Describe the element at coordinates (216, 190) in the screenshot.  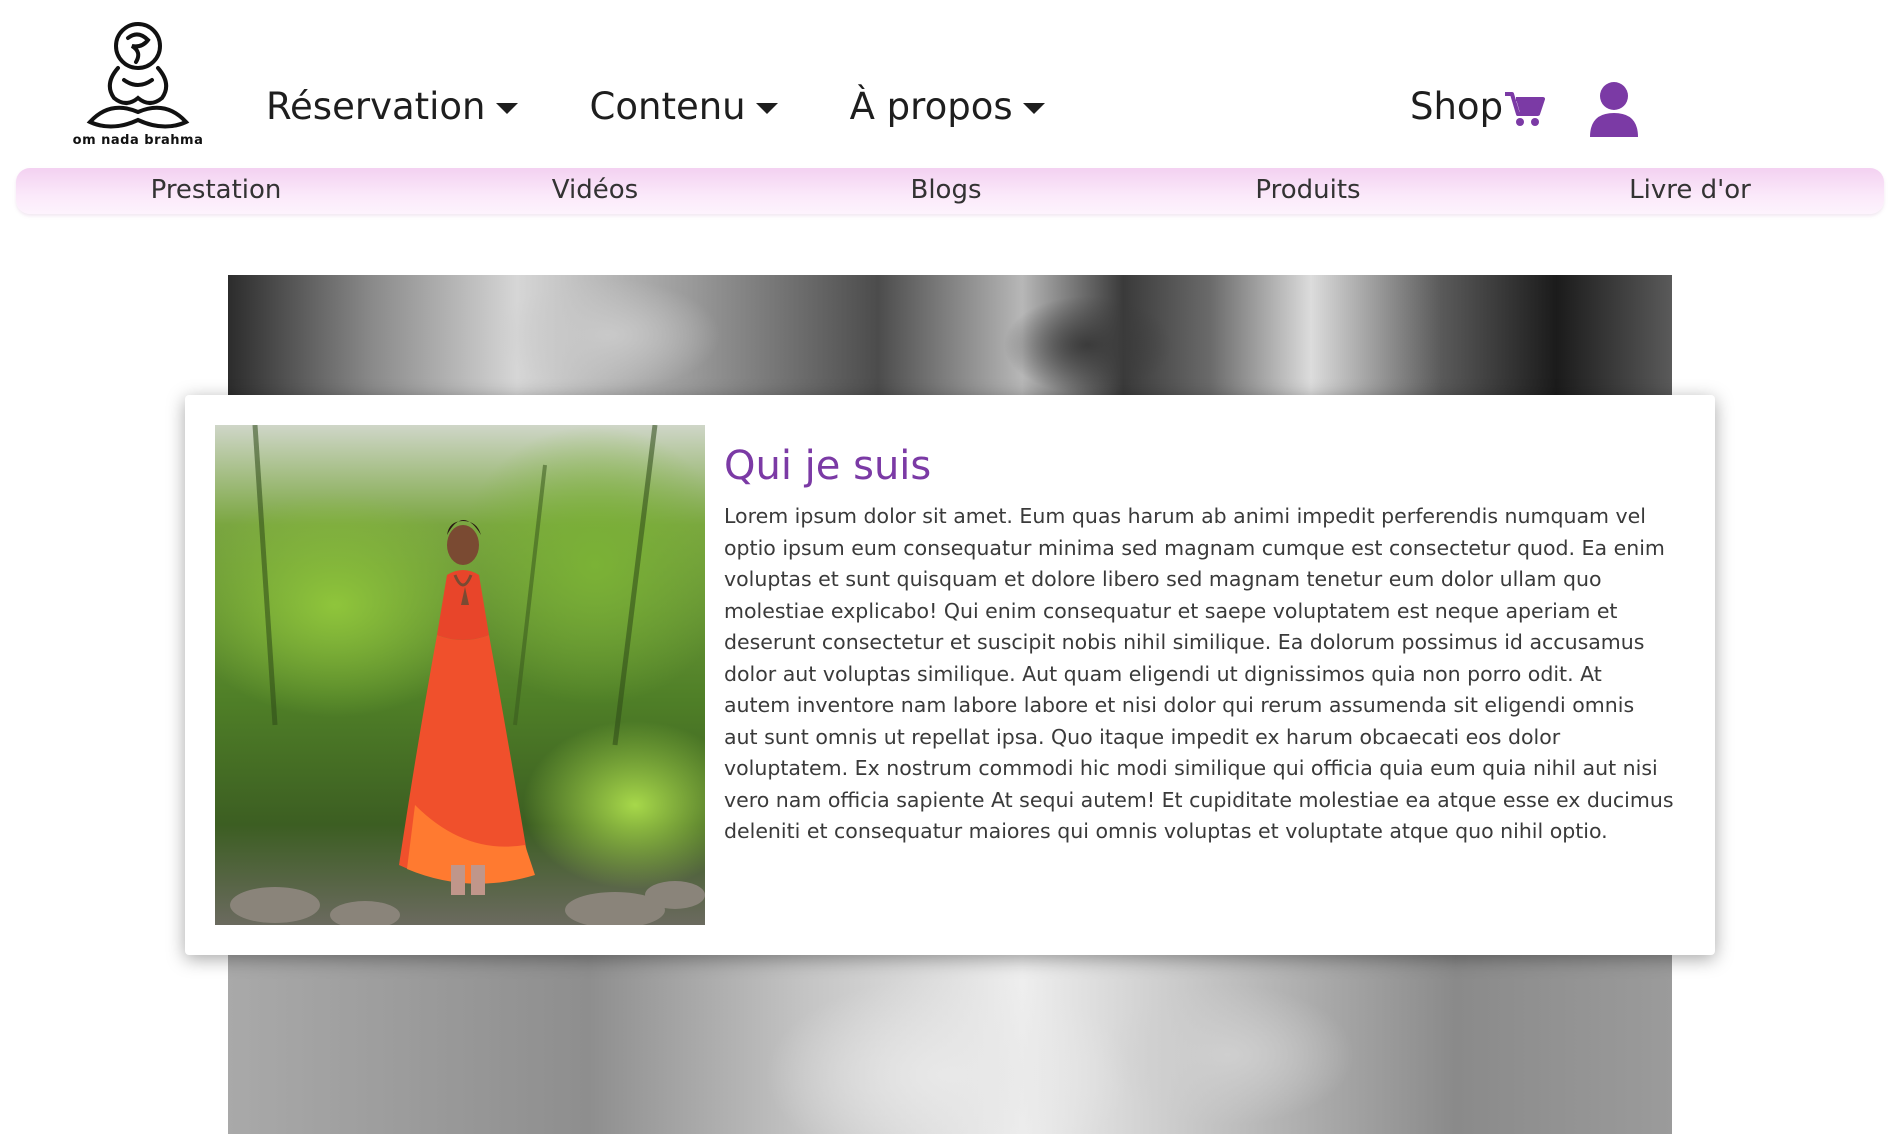
I see `subnav-item-prestation: Prestation` at that location.